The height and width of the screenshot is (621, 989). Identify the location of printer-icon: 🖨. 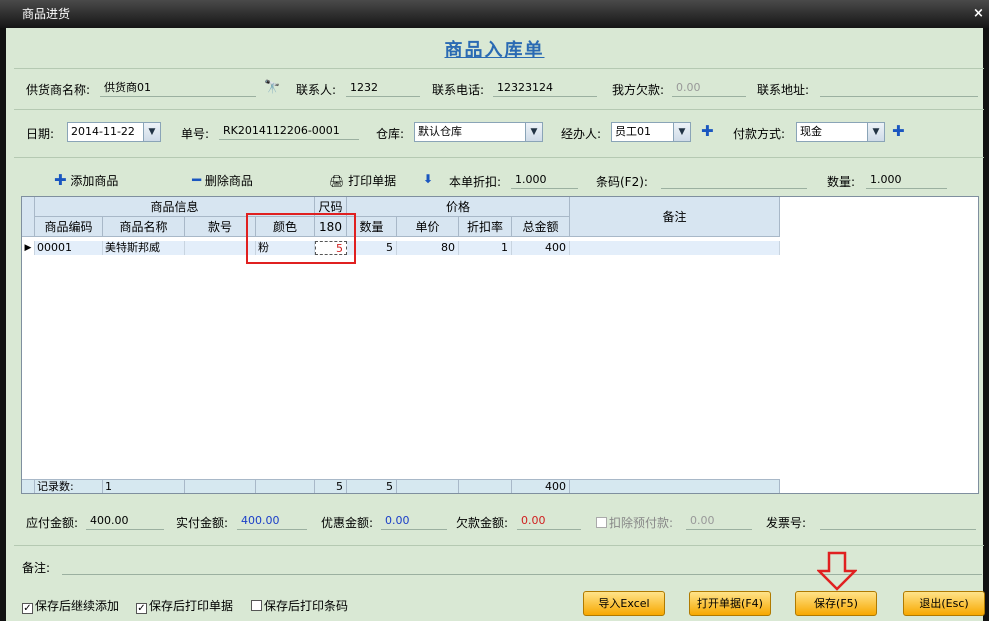
(337, 181).